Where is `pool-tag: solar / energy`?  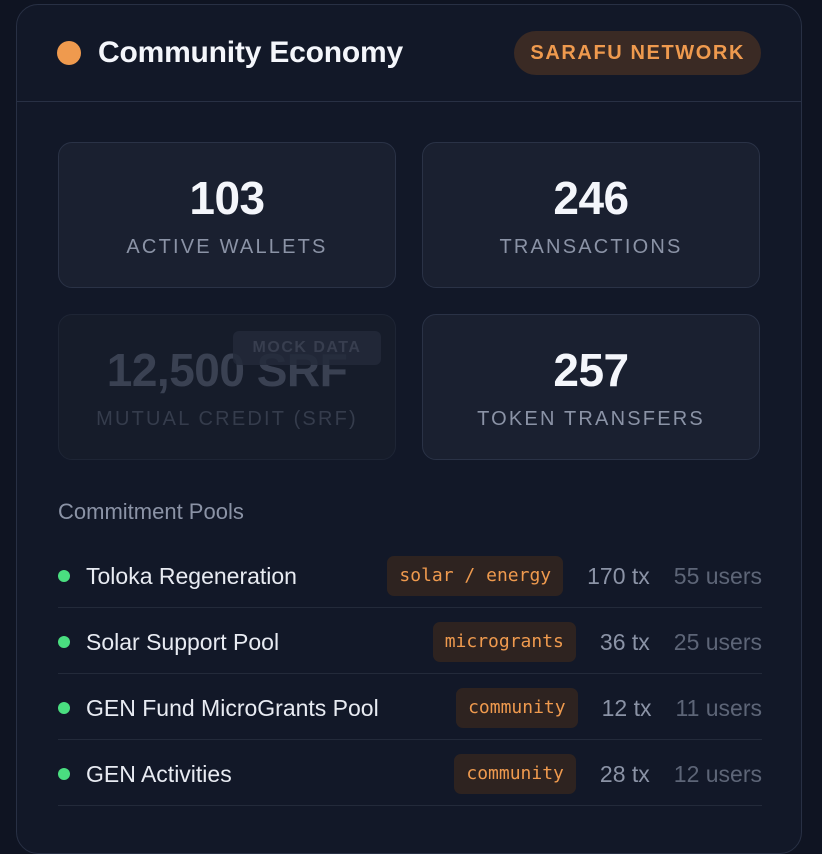 pool-tag: solar / energy is located at coordinates (475, 576).